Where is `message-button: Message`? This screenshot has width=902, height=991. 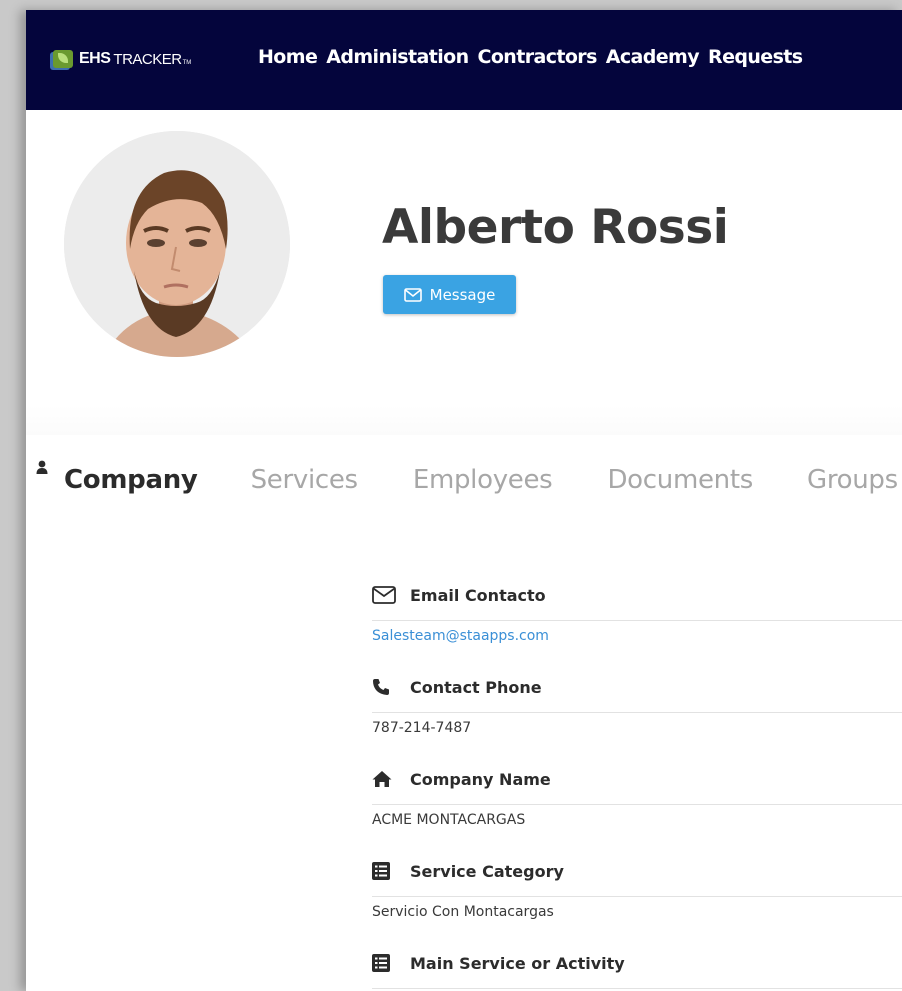
message-button: Message is located at coordinates (449, 294).